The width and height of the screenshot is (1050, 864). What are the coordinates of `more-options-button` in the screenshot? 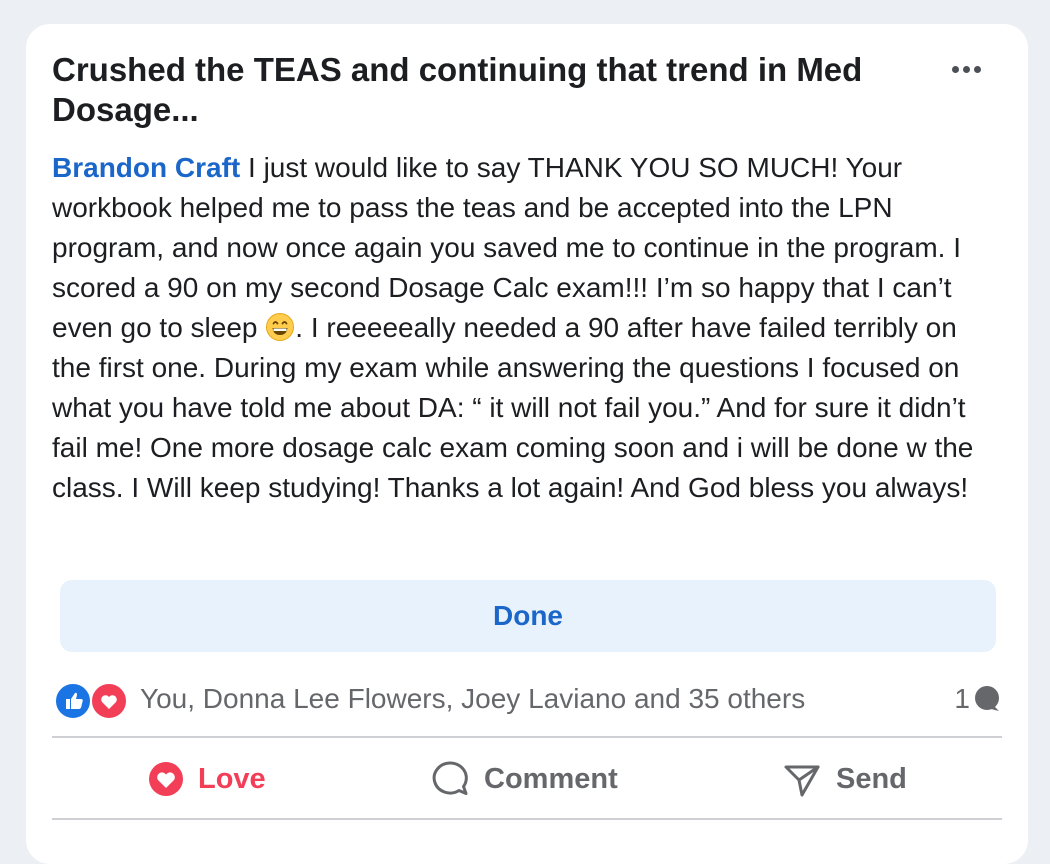 It's located at (966, 69).